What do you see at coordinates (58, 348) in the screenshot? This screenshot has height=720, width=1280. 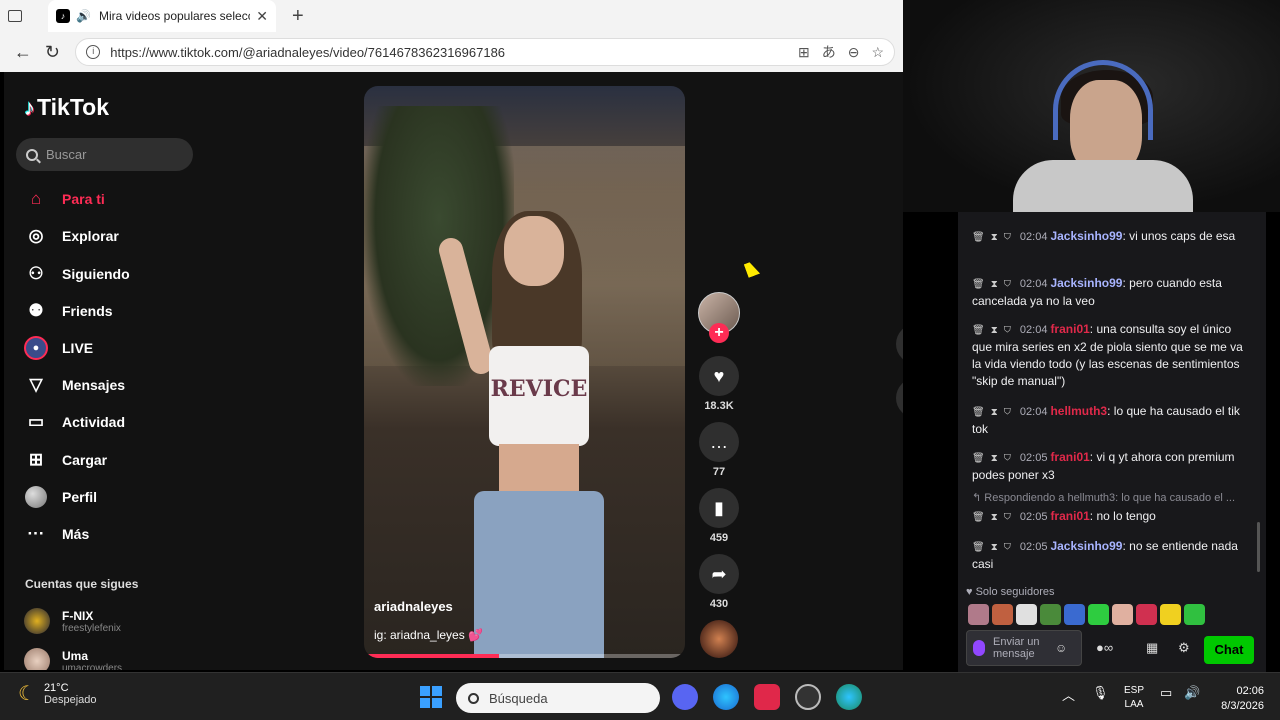 I see `sidebar-item-live: ● LIVE` at bounding box center [58, 348].